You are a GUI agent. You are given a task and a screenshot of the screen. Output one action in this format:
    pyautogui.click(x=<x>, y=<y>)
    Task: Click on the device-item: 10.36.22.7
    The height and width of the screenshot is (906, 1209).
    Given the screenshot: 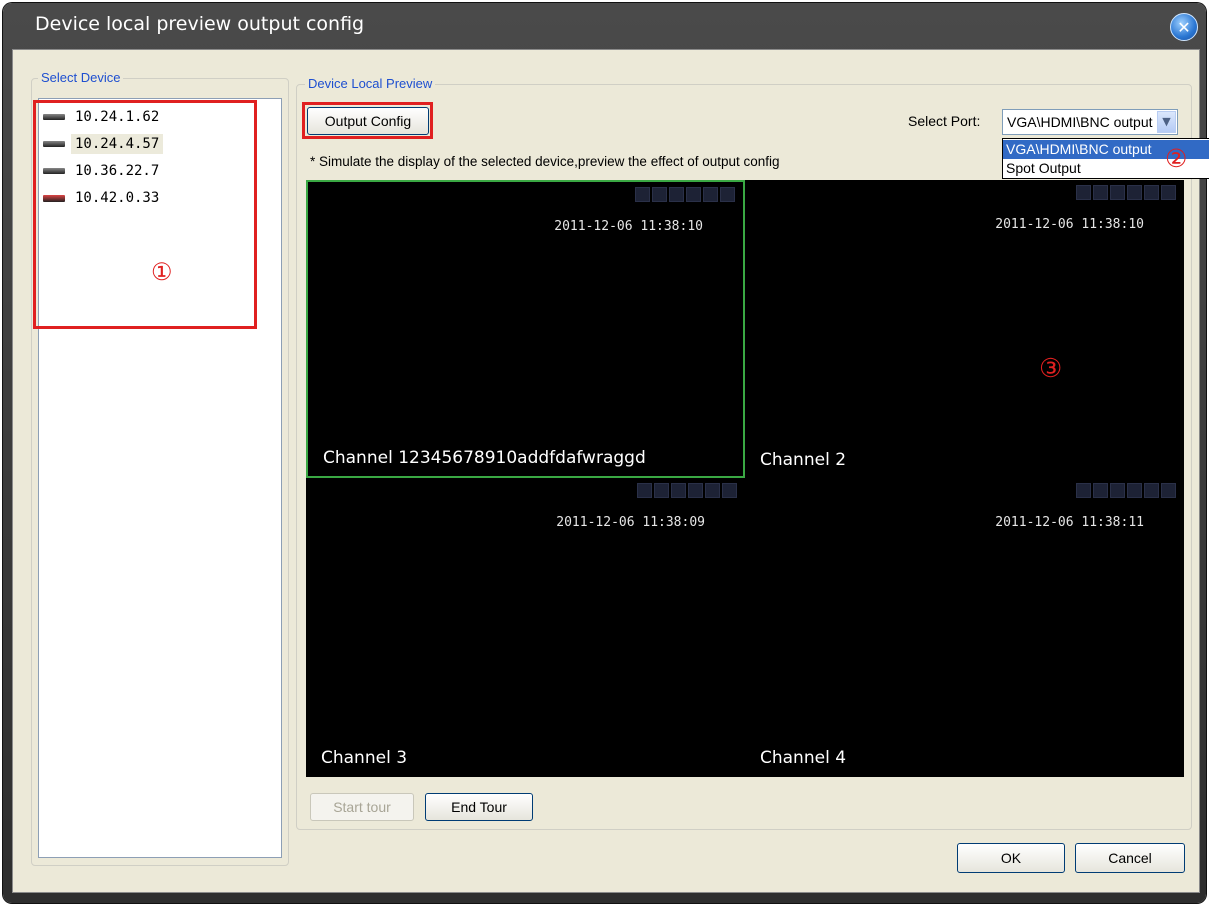 What is the action you would take?
    pyautogui.click(x=103, y=171)
    